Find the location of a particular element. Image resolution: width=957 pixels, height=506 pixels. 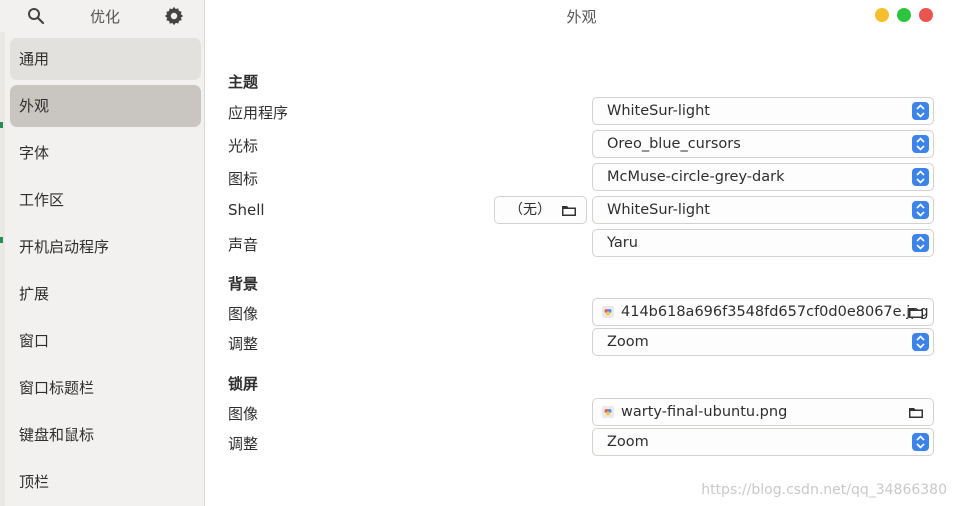

sidebar-item-label: 通用 is located at coordinates (34, 59).